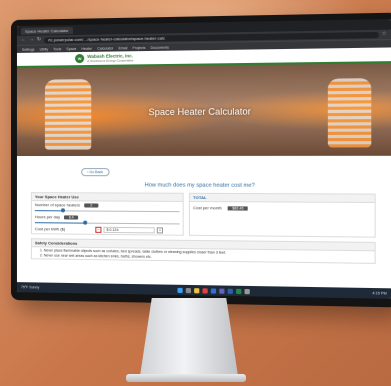  I want to click on taskbar-apps, so click(216, 290).